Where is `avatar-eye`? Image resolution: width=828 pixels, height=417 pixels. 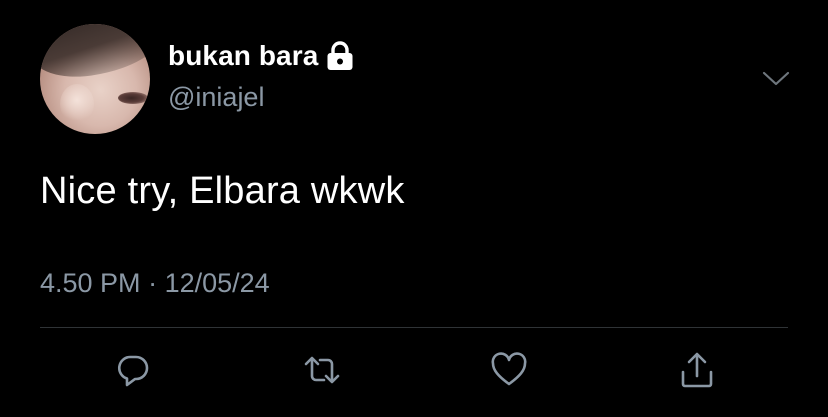
avatar-eye is located at coordinates (133, 98).